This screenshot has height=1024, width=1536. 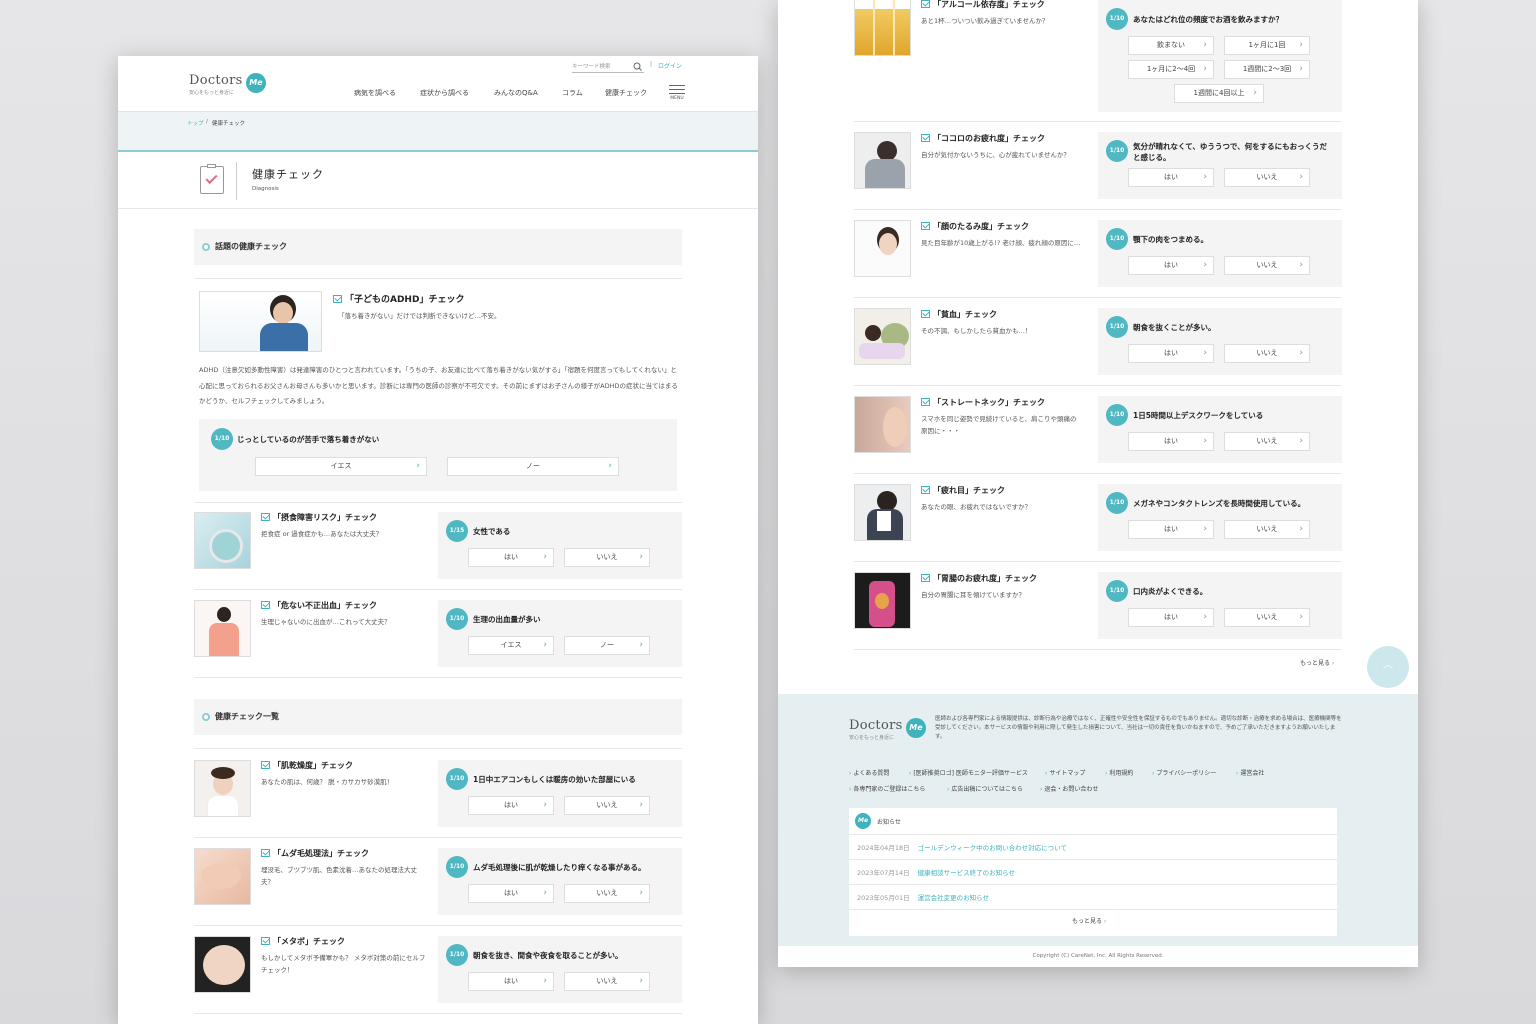 I want to click on featured-title: 「子どものADHD」チェック, so click(x=398, y=298).